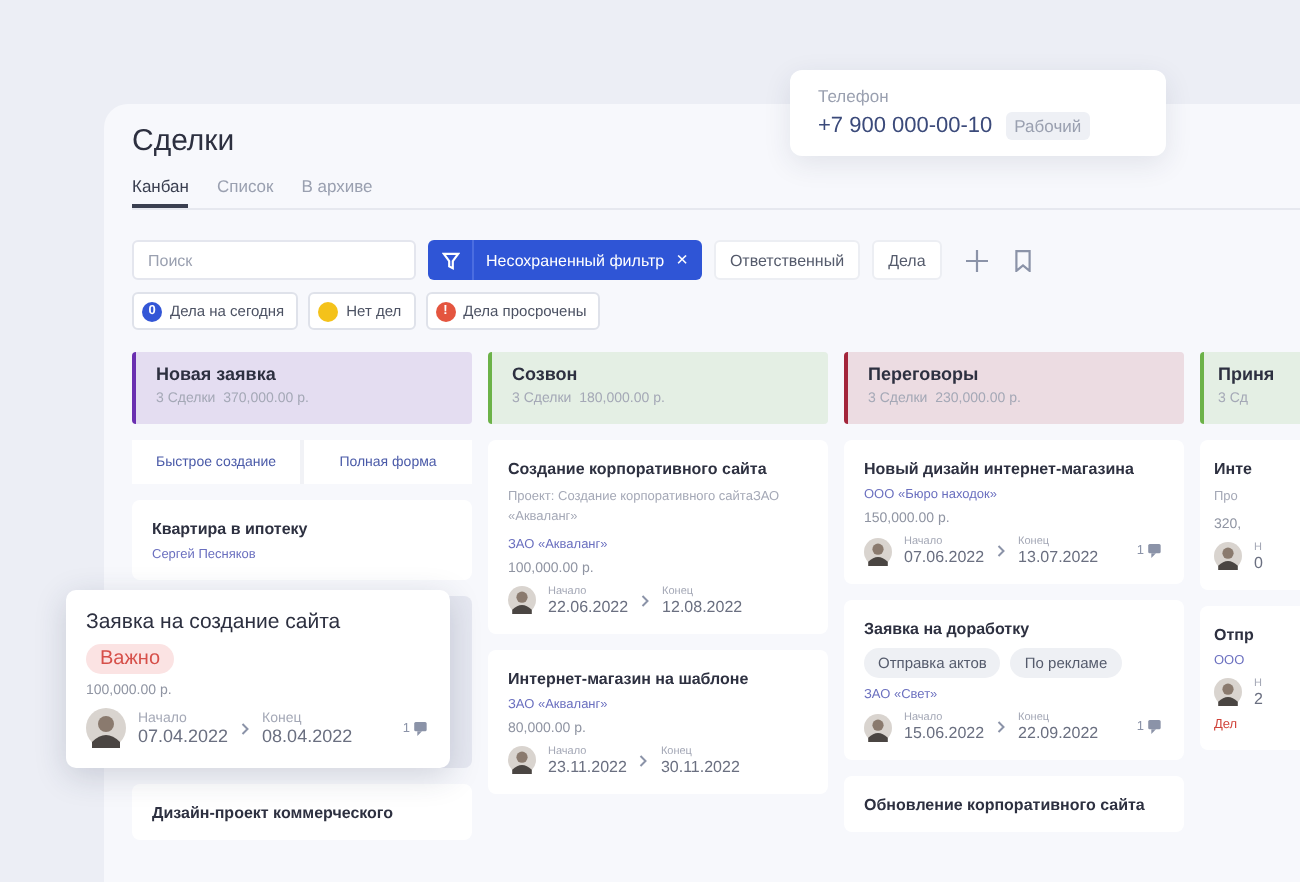  Describe the element at coordinates (907, 260) in the screenshot. I see `filter-button: Дела` at that location.